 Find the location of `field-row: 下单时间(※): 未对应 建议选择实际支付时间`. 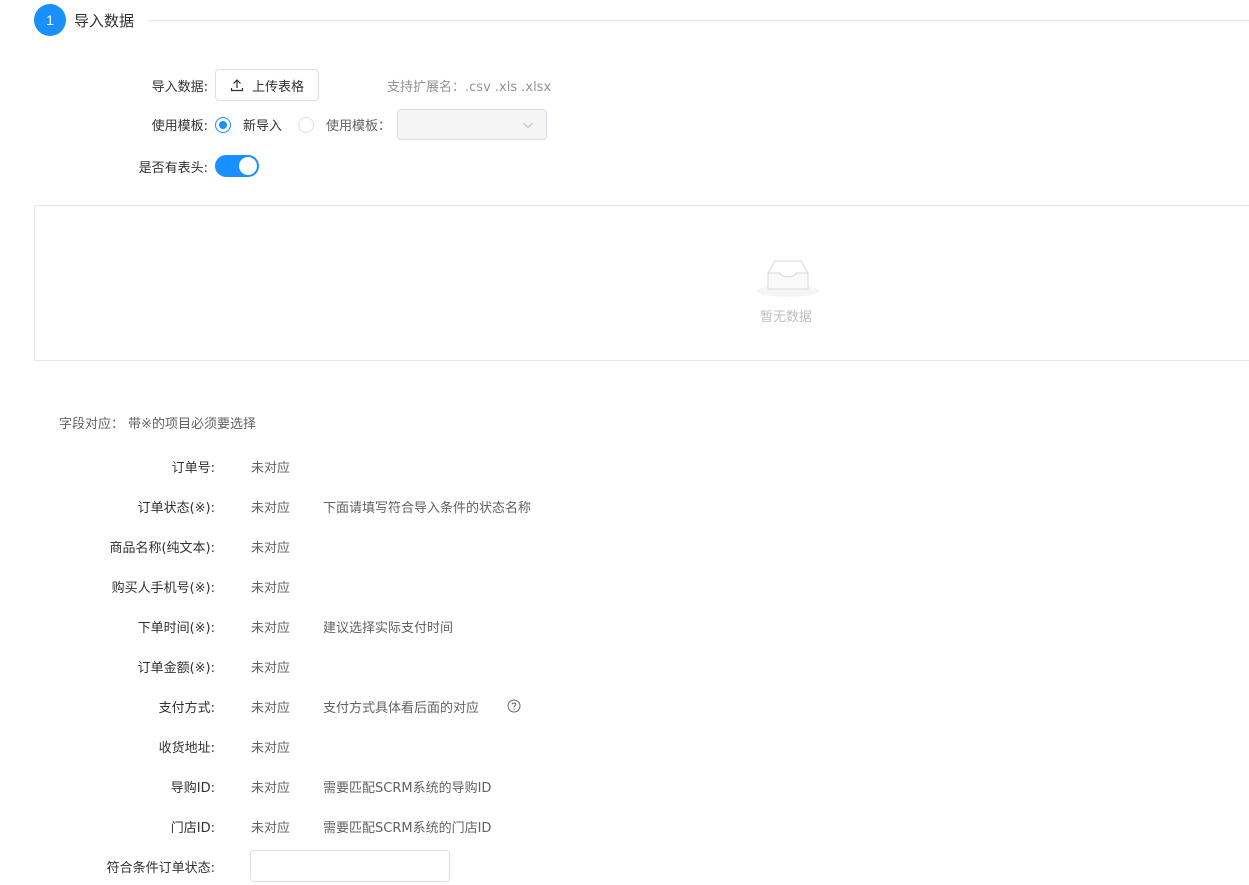

field-row: 下单时间(※): 未对应 建议选择实际支付时间 is located at coordinates (226, 626).